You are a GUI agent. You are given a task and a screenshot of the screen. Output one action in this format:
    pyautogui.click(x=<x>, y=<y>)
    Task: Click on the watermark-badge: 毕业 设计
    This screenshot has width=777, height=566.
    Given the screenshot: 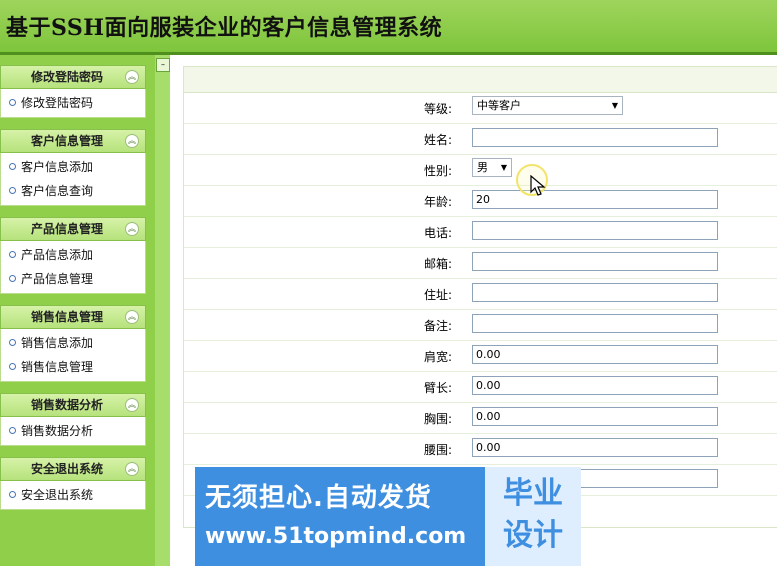 What is the action you would take?
    pyautogui.click(x=533, y=516)
    